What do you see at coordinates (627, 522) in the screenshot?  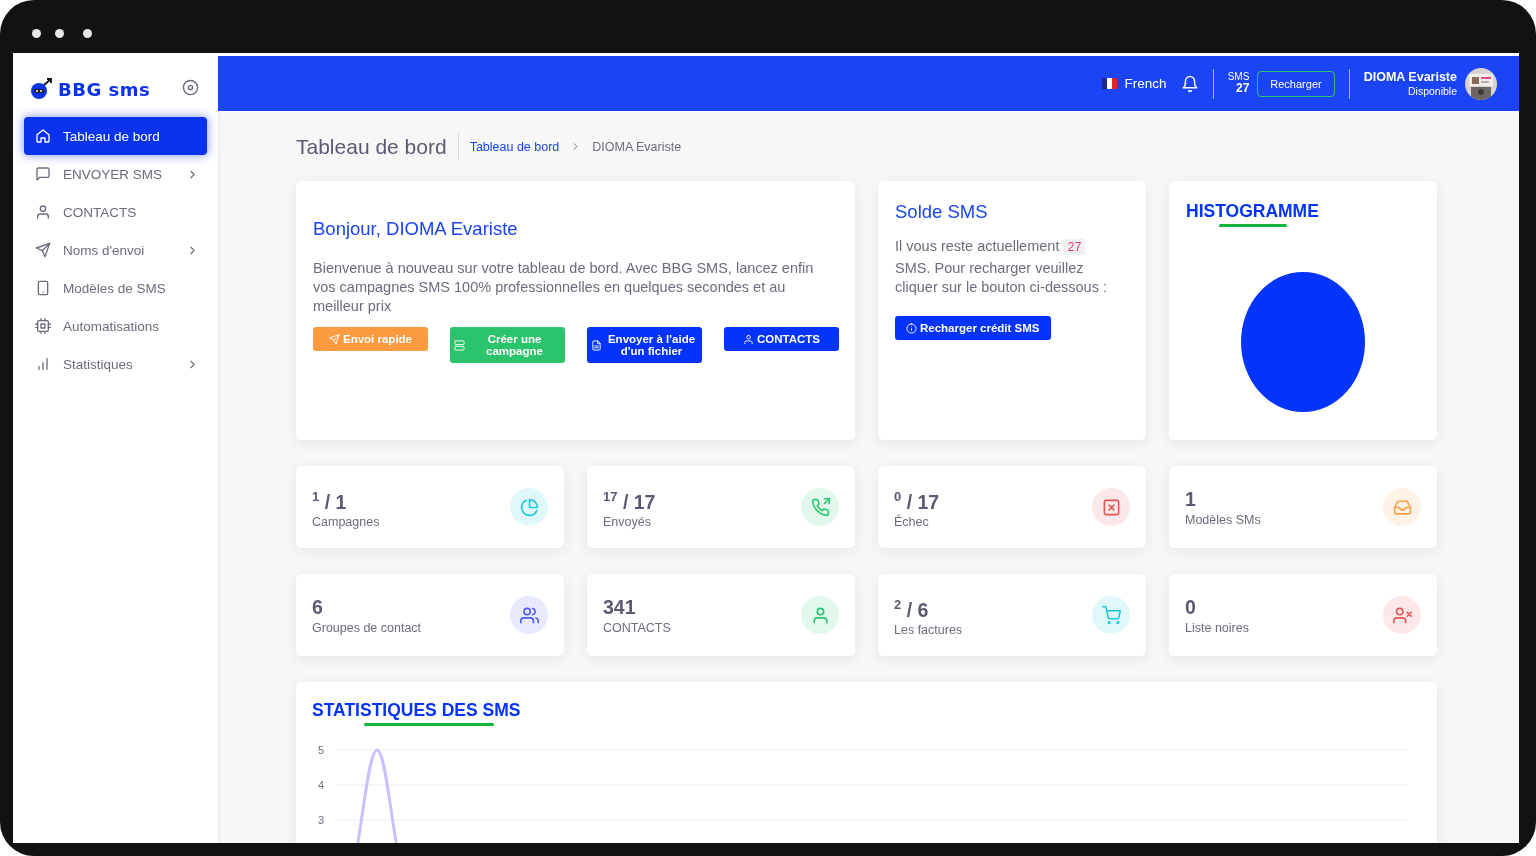 I see `stat-label: Envoyés` at bounding box center [627, 522].